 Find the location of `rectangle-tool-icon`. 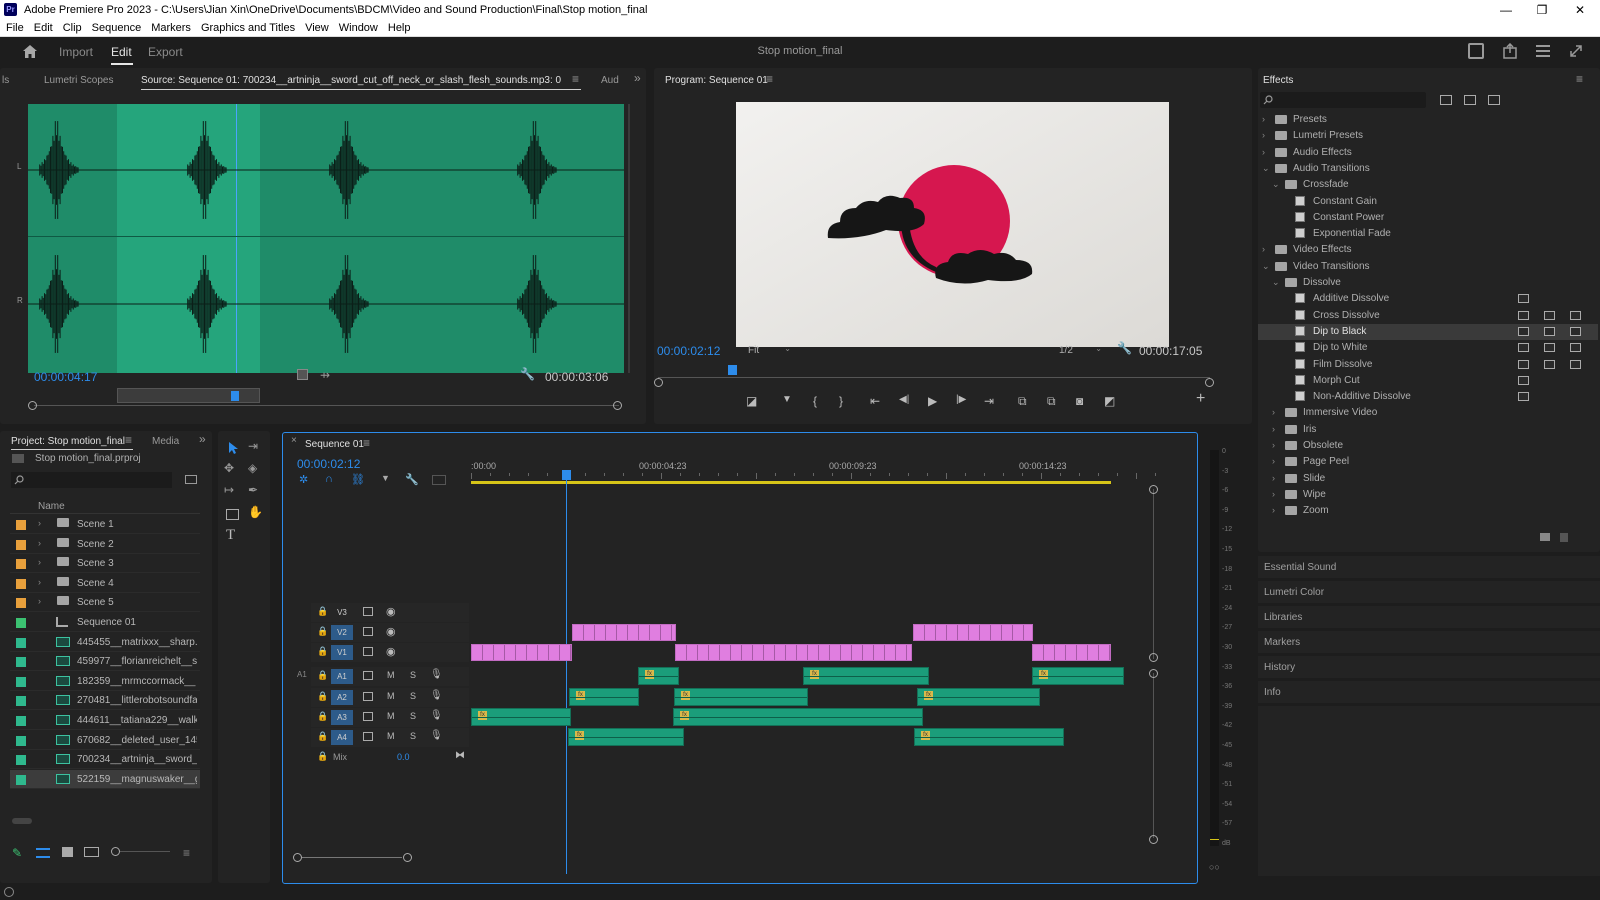

rectangle-tool-icon is located at coordinates (232, 514).